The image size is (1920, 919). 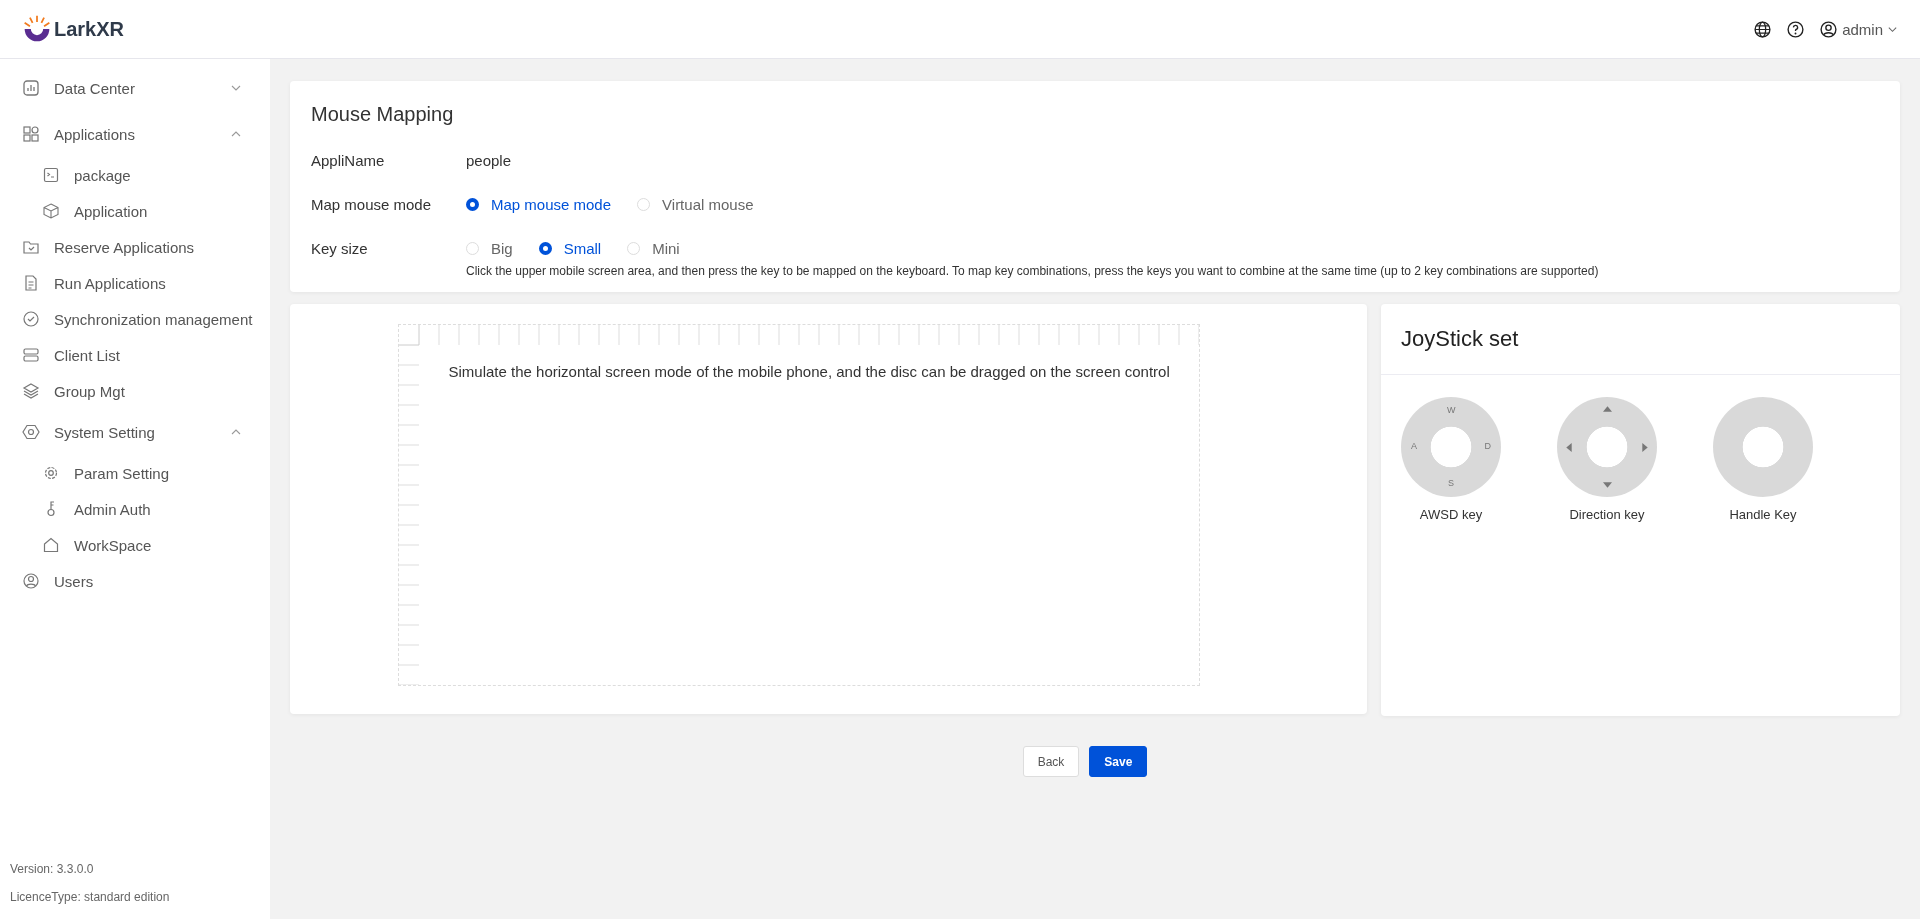 What do you see at coordinates (51, 211) in the screenshot?
I see `cube-icon` at bounding box center [51, 211].